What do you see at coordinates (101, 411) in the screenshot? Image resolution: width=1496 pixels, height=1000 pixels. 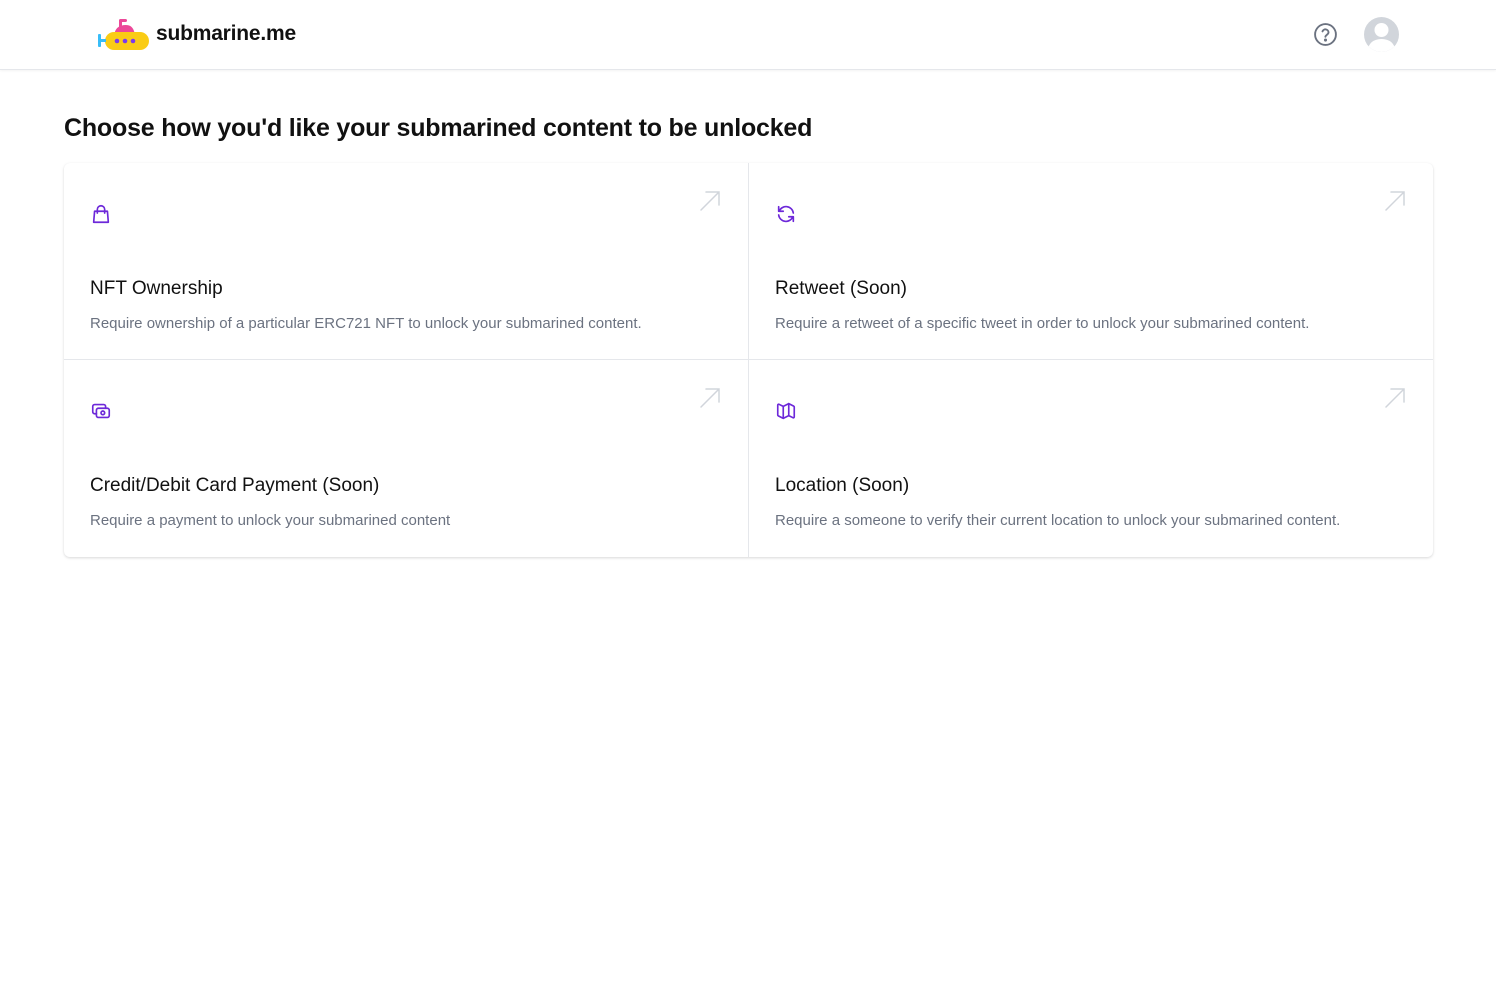 I see `cash-icon` at bounding box center [101, 411].